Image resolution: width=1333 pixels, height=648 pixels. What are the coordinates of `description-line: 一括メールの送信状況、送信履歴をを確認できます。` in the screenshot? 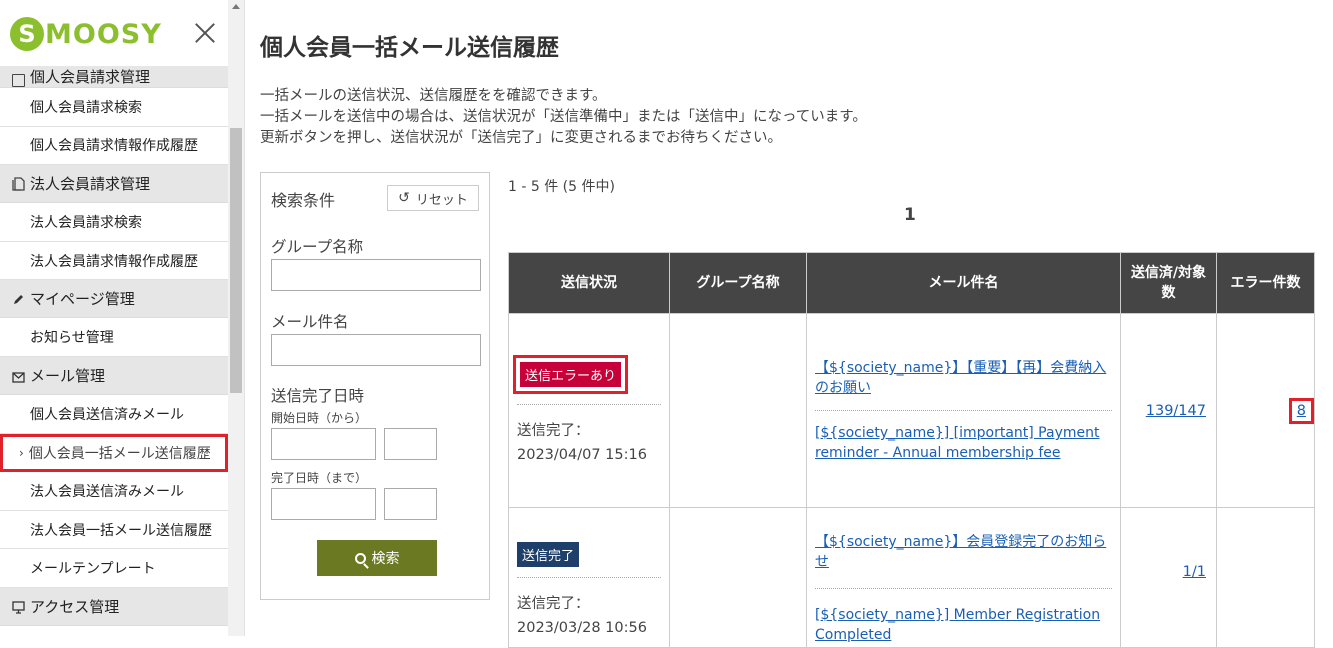 It's located at (433, 96).